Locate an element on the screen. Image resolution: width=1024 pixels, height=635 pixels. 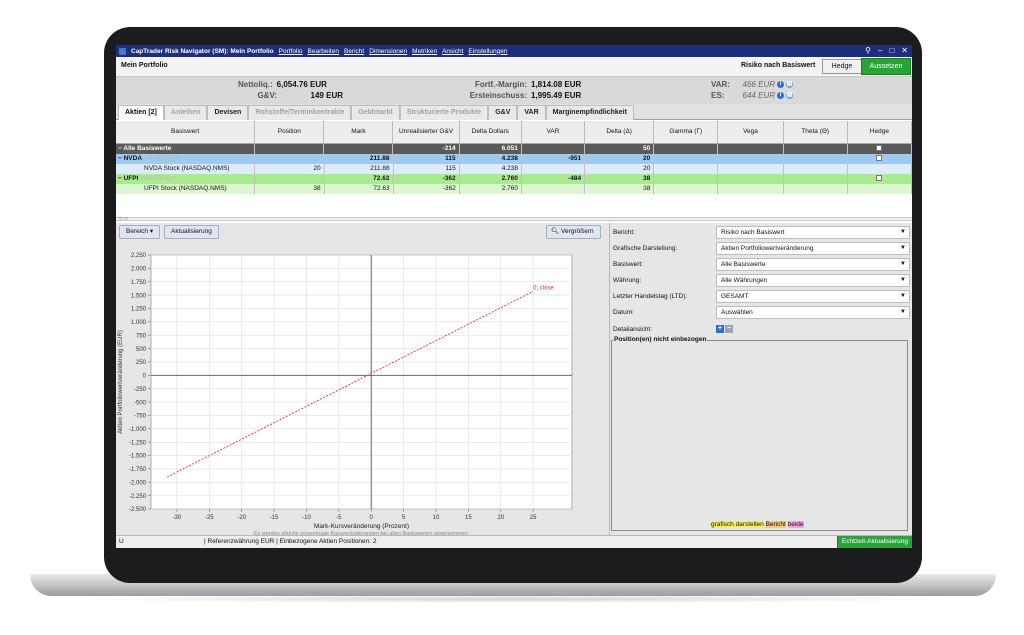
zoom-button: 🔍︎ Vergrößern is located at coordinates (573, 232).